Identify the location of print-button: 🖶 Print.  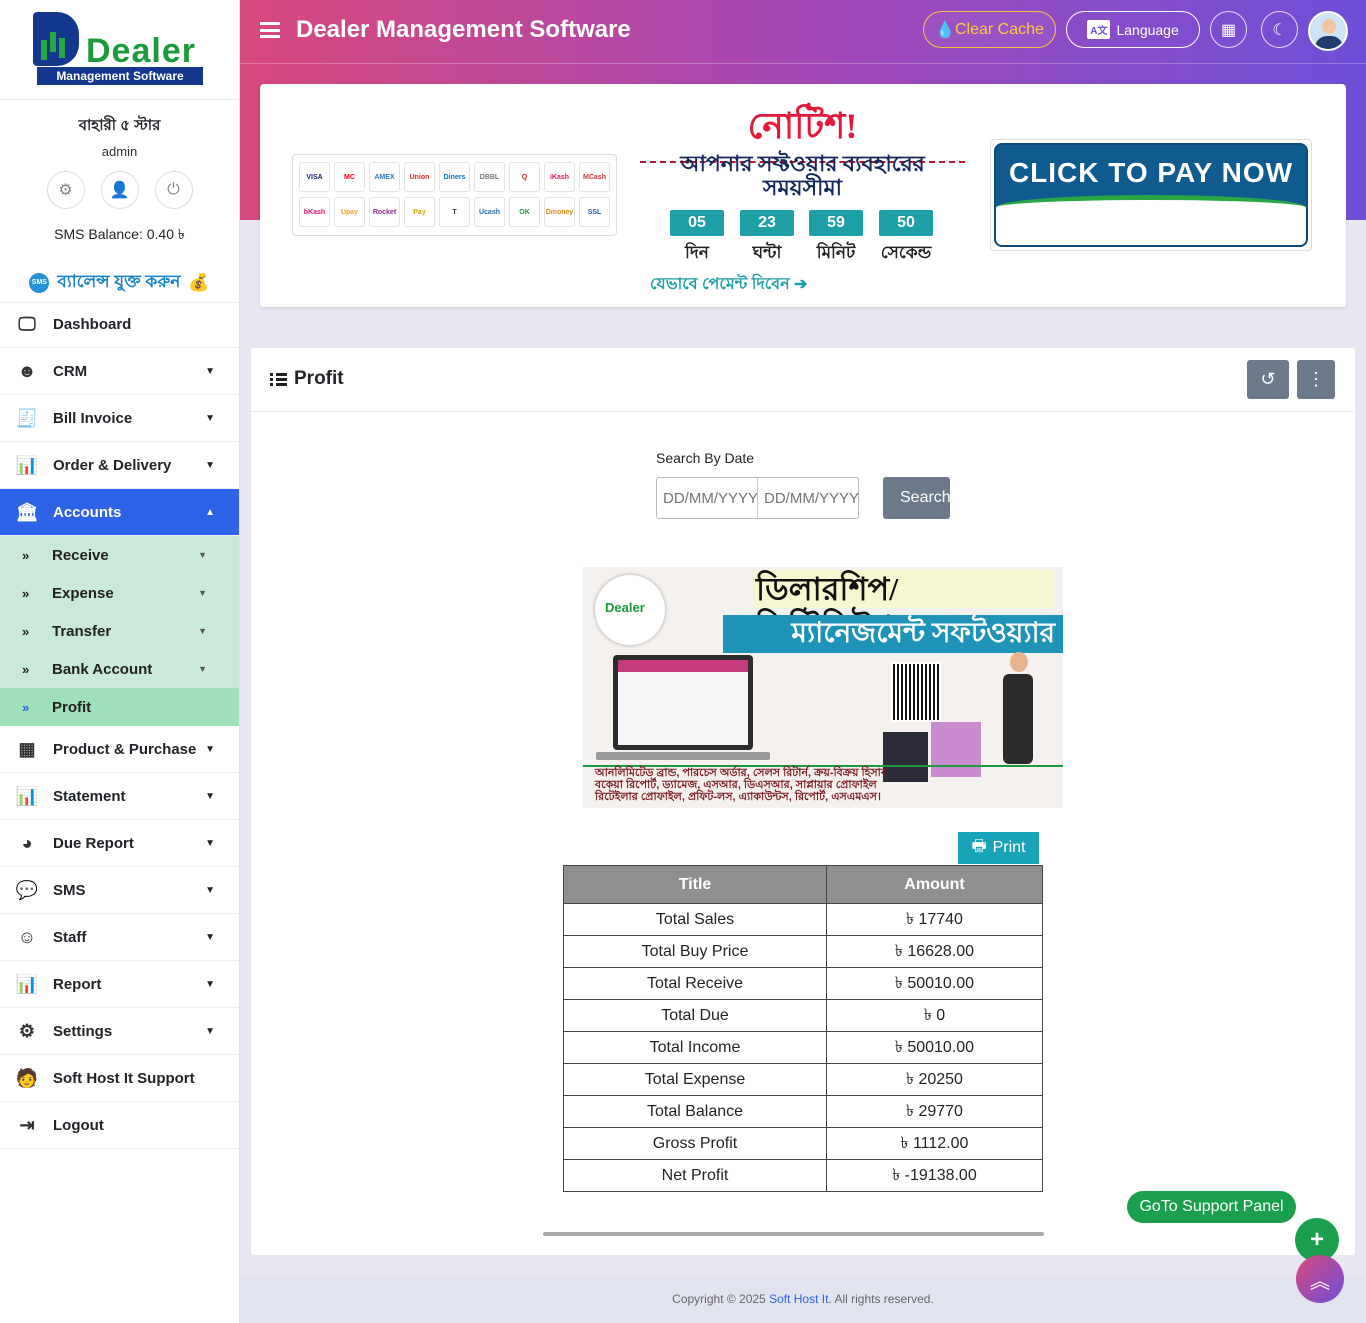
(998, 848).